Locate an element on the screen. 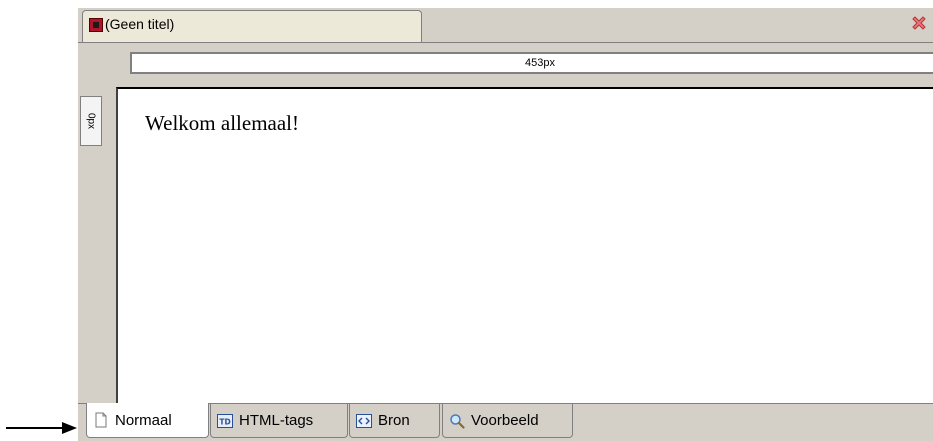 This screenshot has width=933, height=441. tab-normaal-label: Normaal is located at coordinates (143, 420).